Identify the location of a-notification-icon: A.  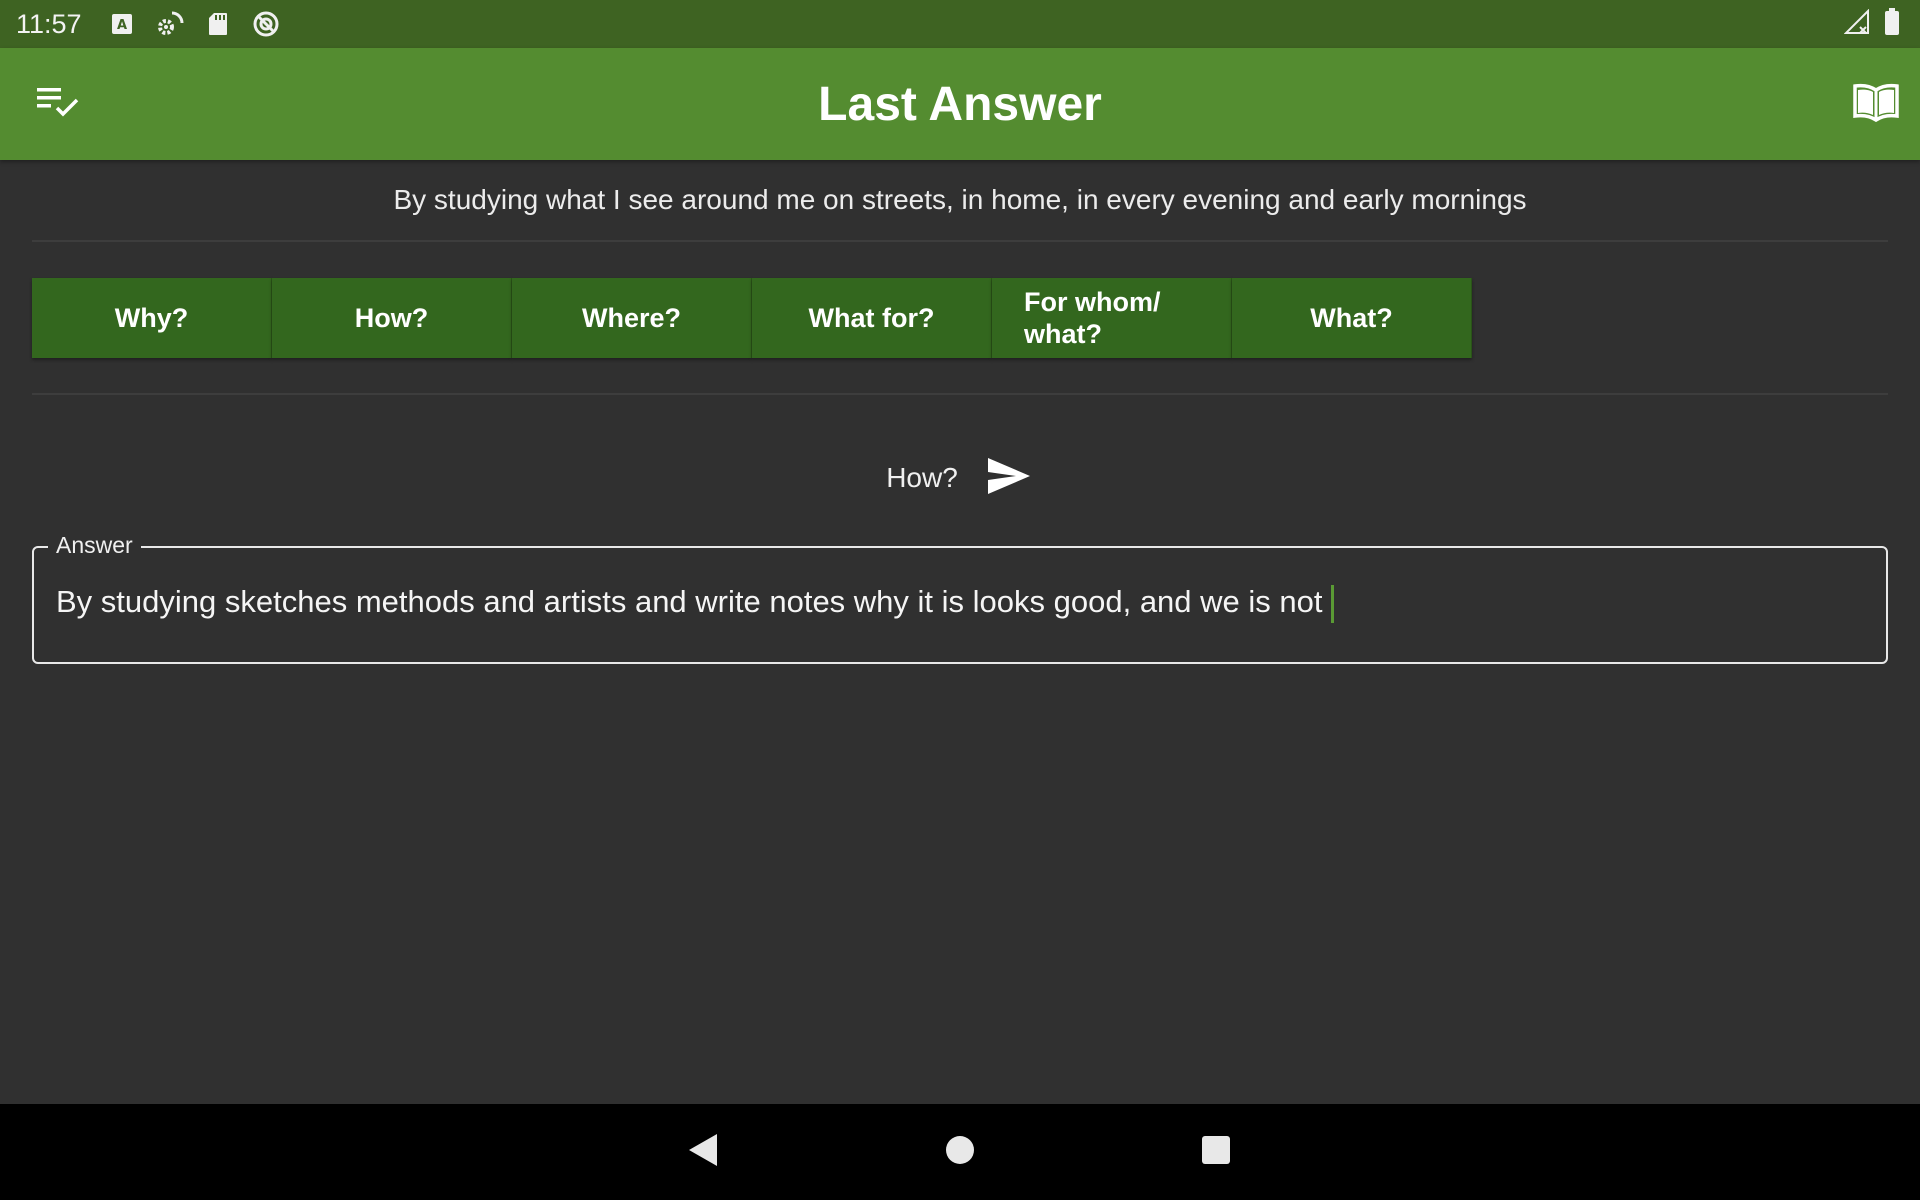
(122, 24).